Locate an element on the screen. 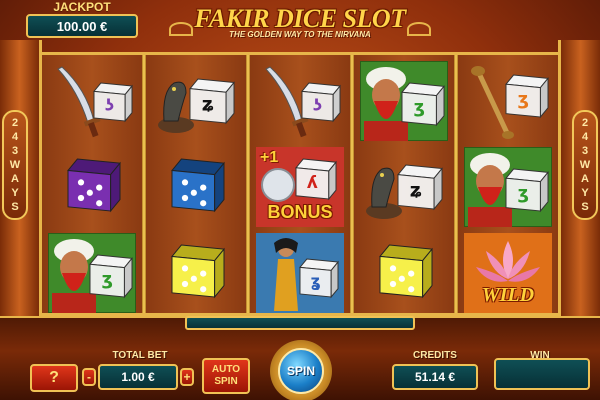  ways-indicator-right: 2 4 3 W A Y S is located at coordinates (585, 165).